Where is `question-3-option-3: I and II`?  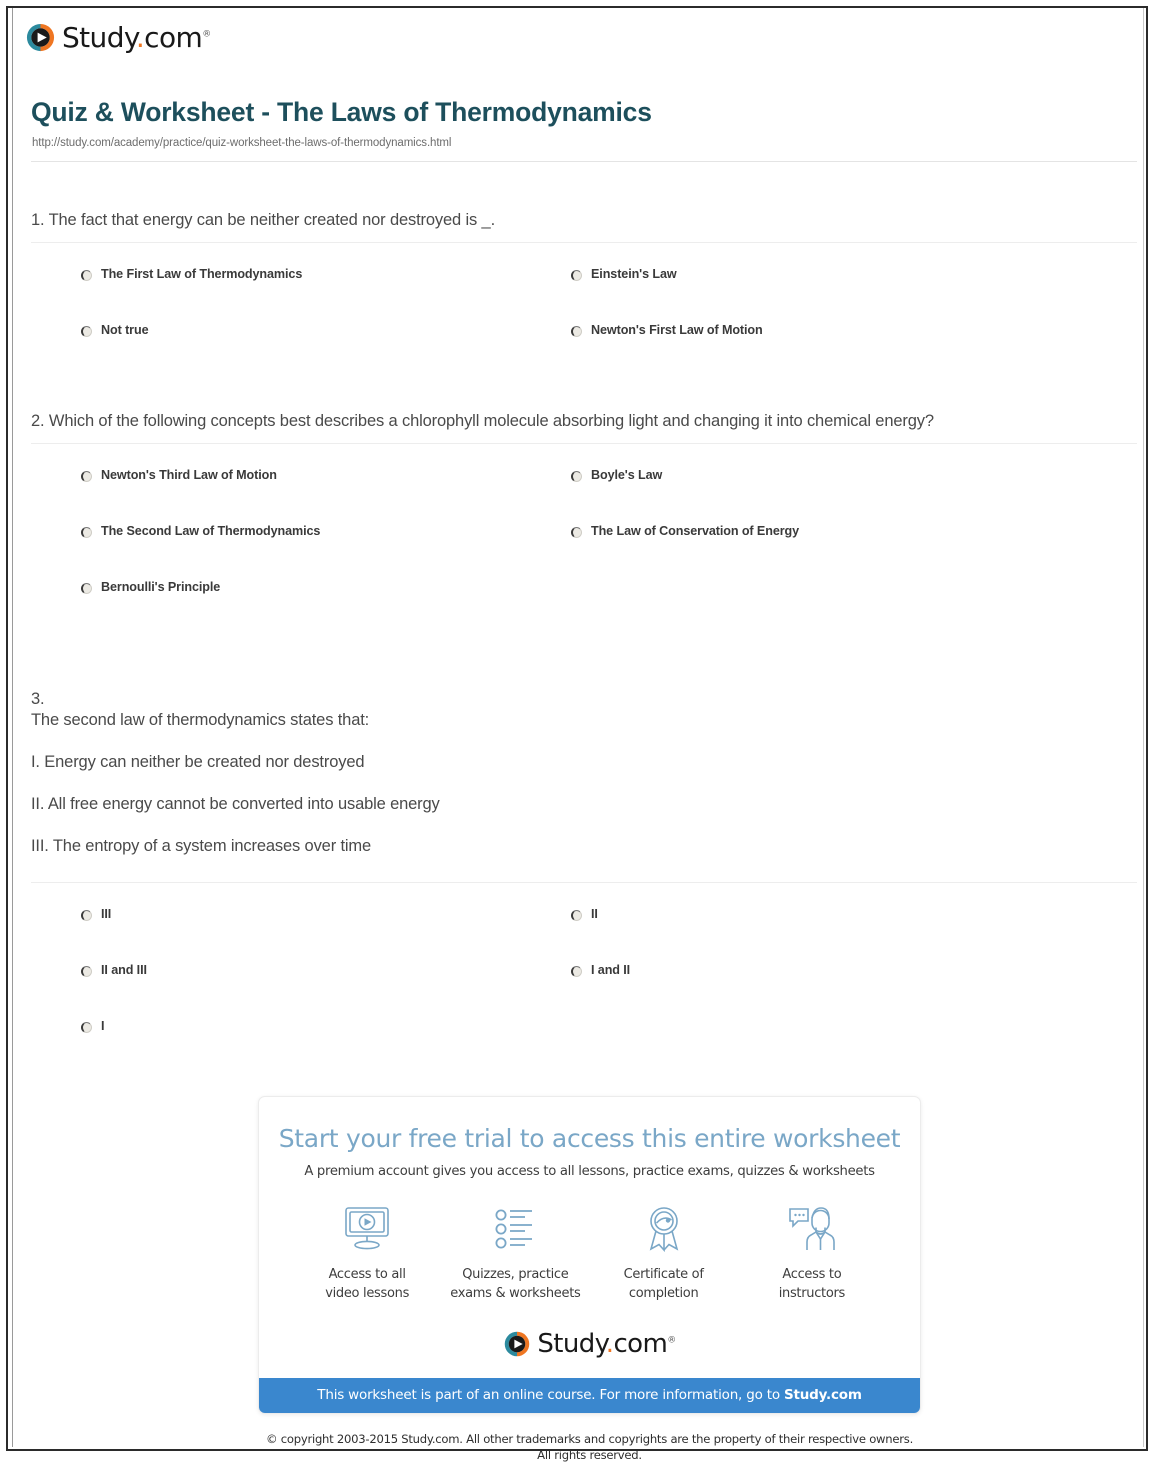
question-3-option-3: I and II is located at coordinates (601, 970).